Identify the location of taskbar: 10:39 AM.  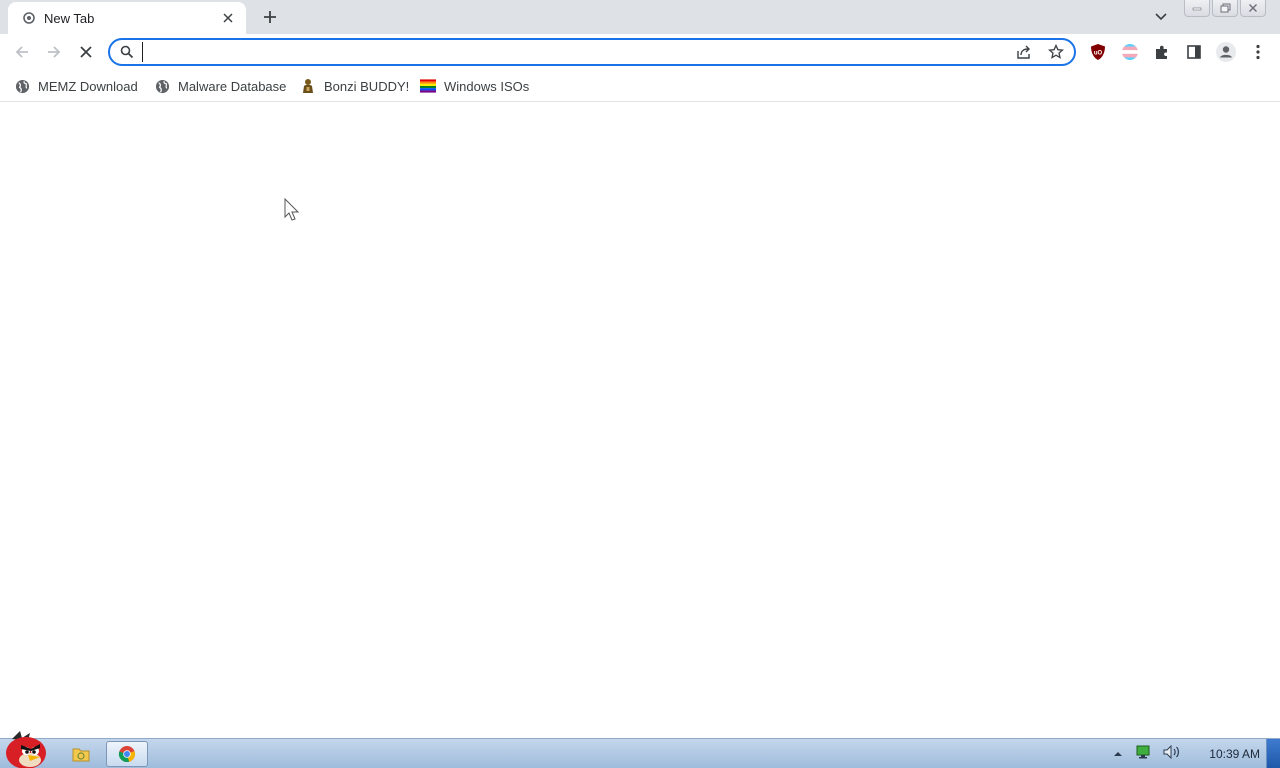
(640, 749).